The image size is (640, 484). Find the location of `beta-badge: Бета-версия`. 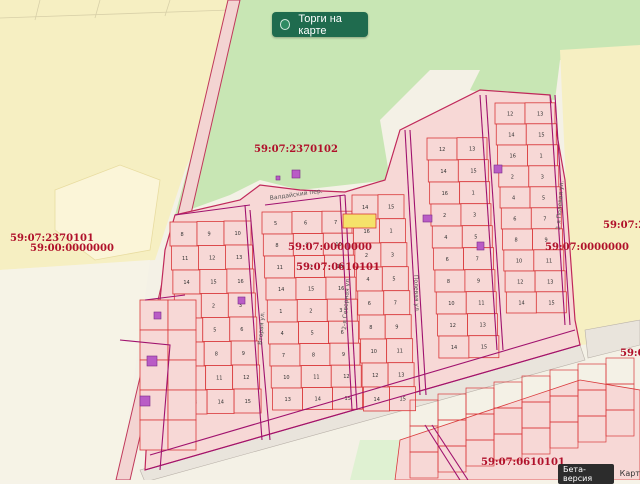

beta-badge: Бета-версия is located at coordinates (586, 473).